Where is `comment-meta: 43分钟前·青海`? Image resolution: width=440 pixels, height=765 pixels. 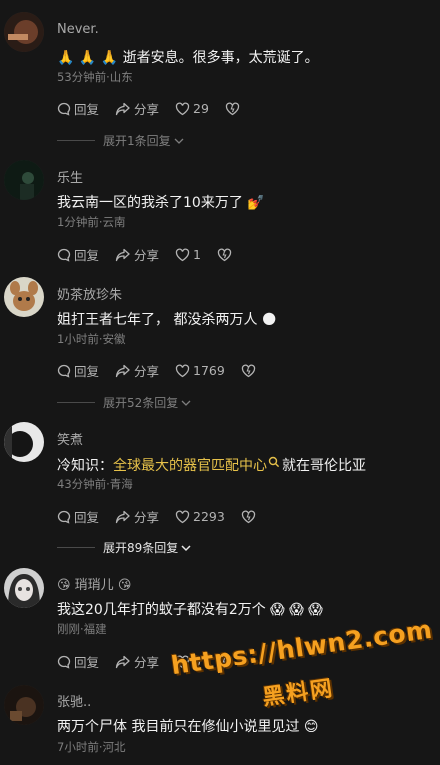 comment-meta: 43分钟前·青海 is located at coordinates (95, 484).